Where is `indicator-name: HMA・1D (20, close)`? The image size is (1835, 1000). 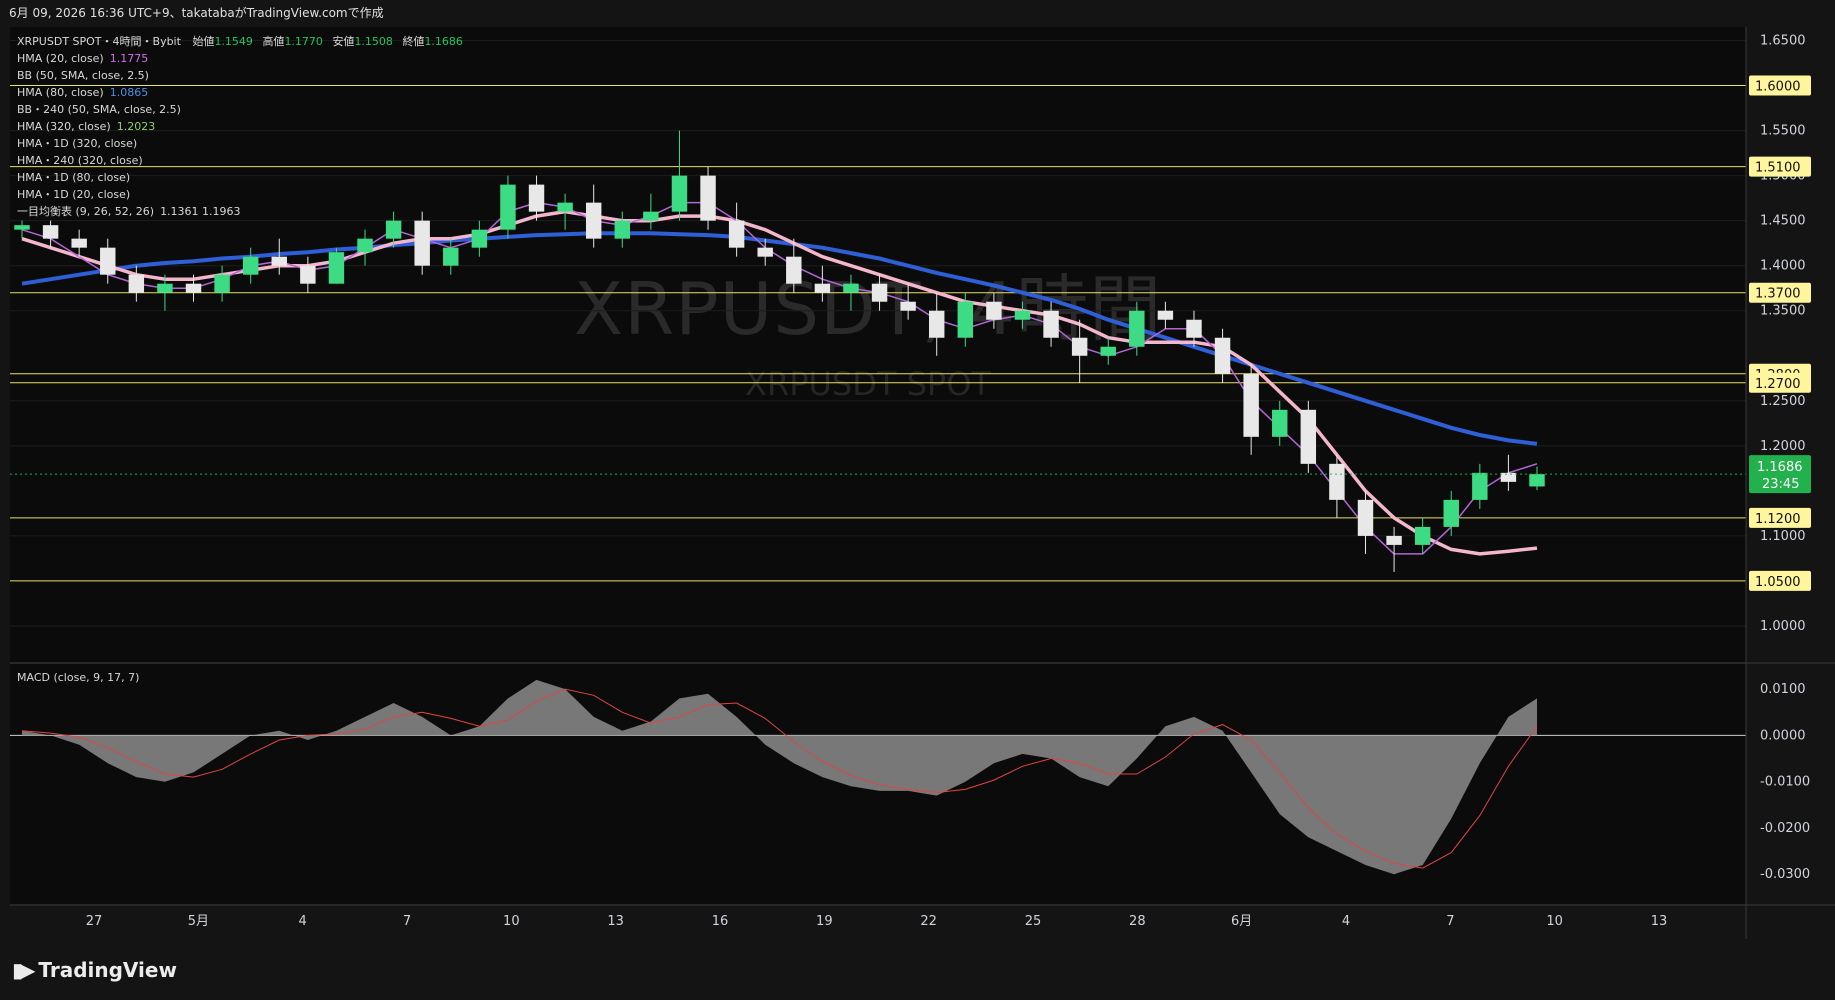
indicator-name: HMA・1D (20, close) is located at coordinates (74, 194).